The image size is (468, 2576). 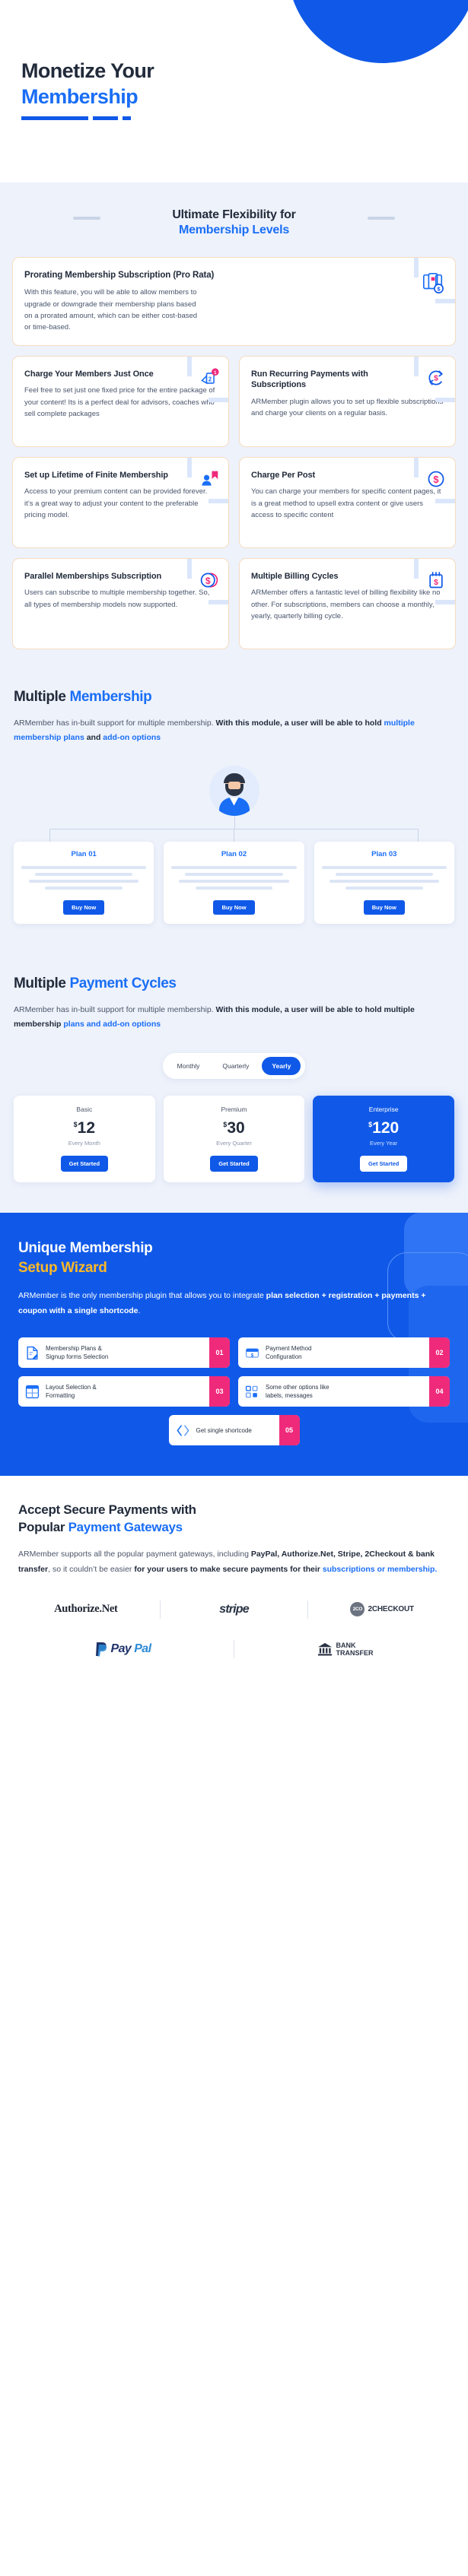 I want to click on toggle-option-quarterly: Quarterly, so click(x=236, y=1066).